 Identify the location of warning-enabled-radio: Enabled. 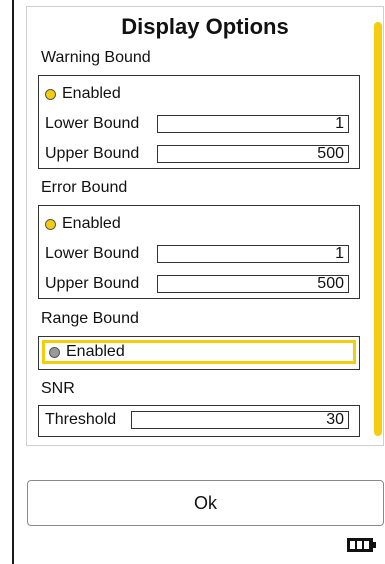
(83, 94).